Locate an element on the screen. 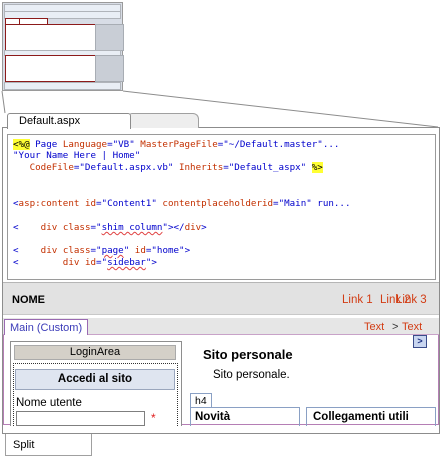 The image size is (448, 466). code-line: < div class="shim column"></div> is located at coordinates (110, 227).